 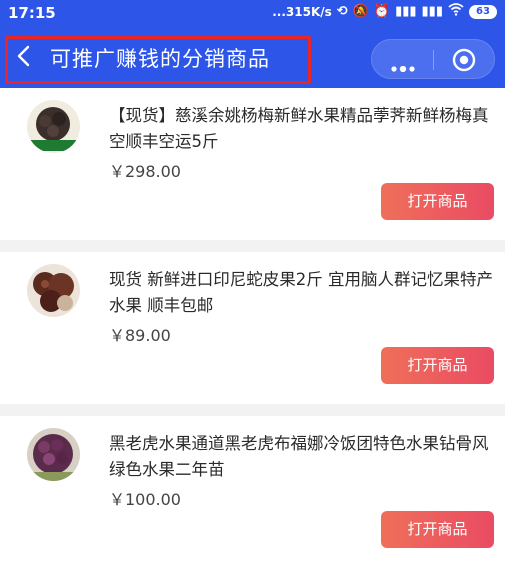 What do you see at coordinates (299, 456) in the screenshot?
I see `product-title: 黑老虎水果通道黑老虎布福娜冷饭团特色水果钻骨风绿色水果二年苗` at bounding box center [299, 456].